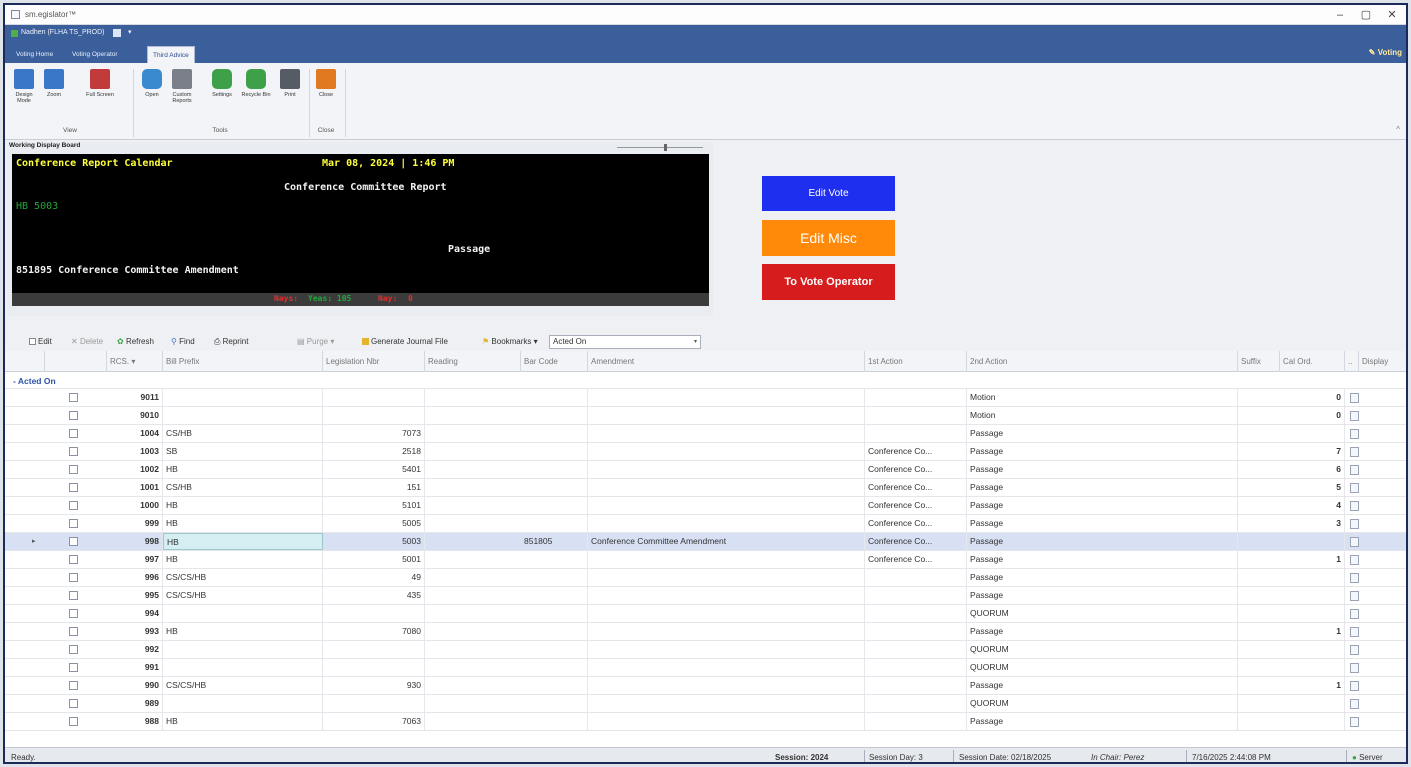 This screenshot has width=1411, height=767. Describe the element at coordinates (34, 54) in the screenshot. I see `tab-voting-home: Voting Home` at that location.